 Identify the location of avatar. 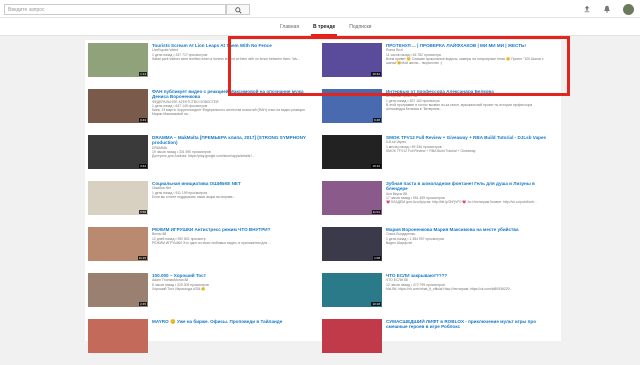
(628, 9).